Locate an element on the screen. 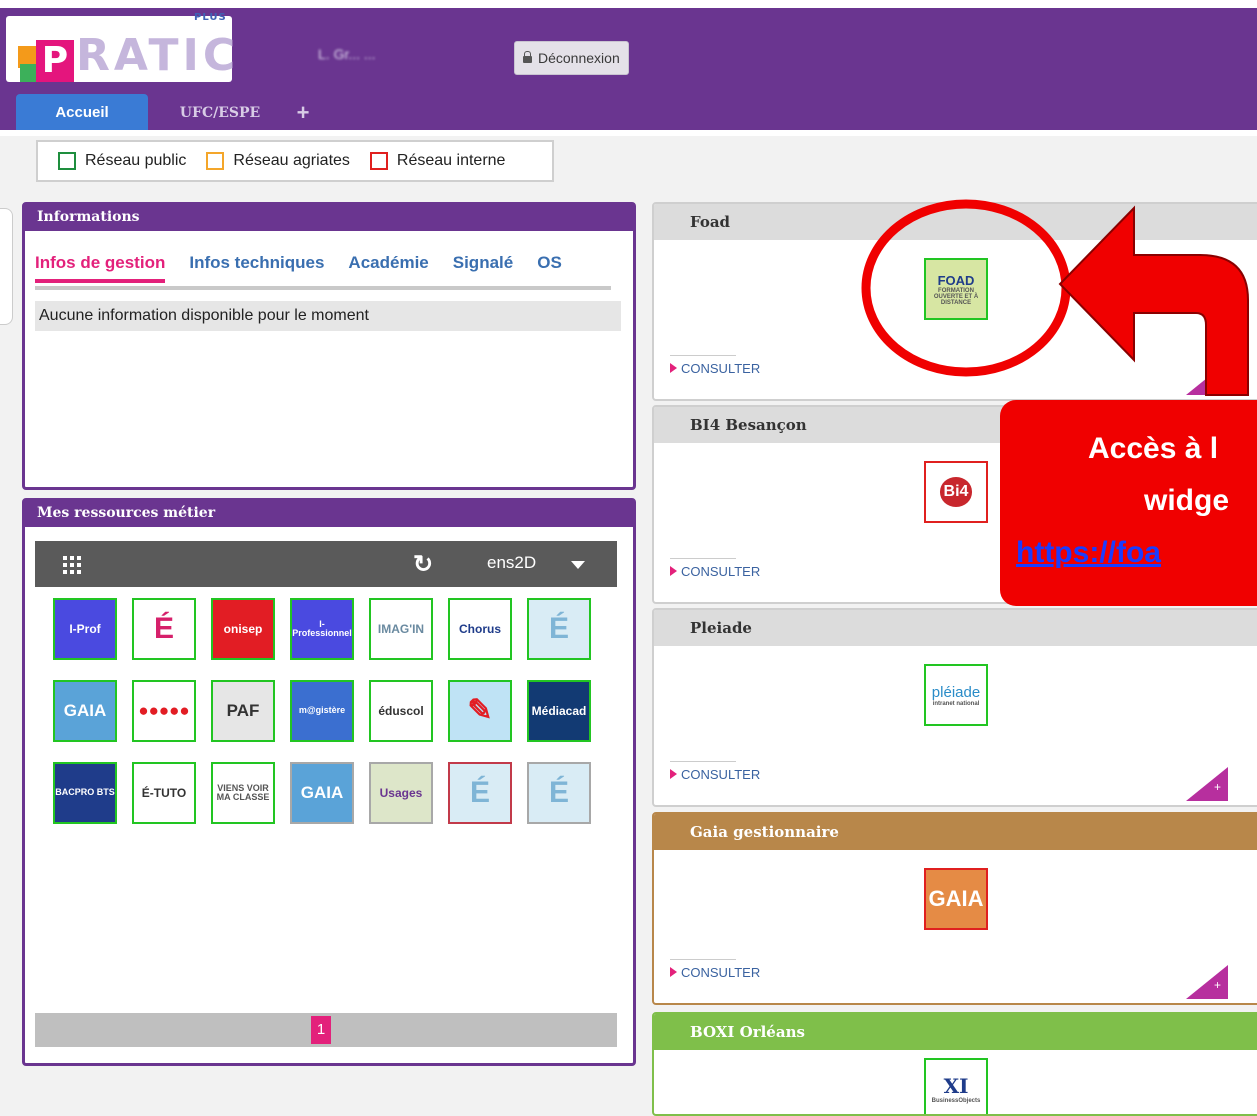  tab-ufc-espe: UFC/ESPE is located at coordinates (220, 113).